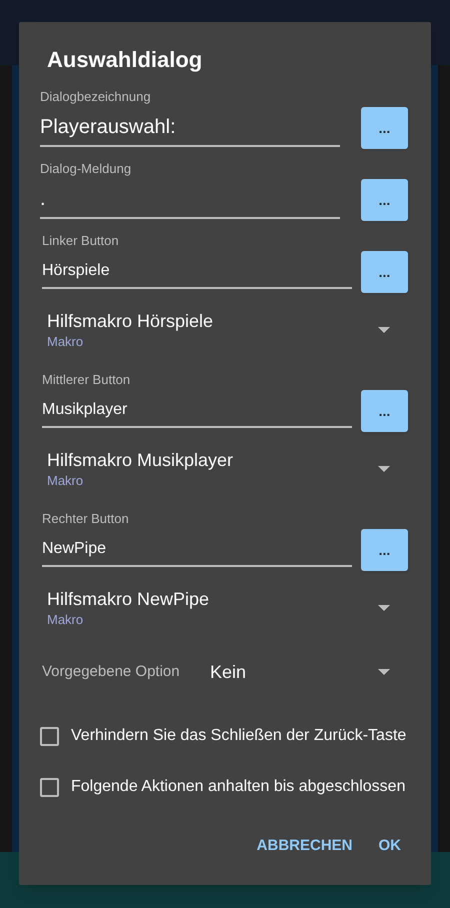 The width and height of the screenshot is (450, 908). What do you see at coordinates (95, 97) in the screenshot?
I see `field-label: Dialogbezeichnung` at bounding box center [95, 97].